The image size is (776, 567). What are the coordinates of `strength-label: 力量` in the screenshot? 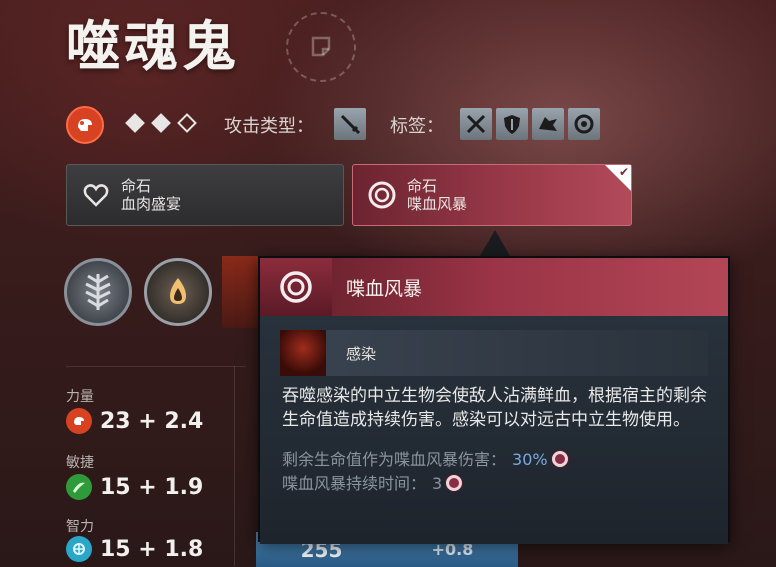 It's located at (80, 397).